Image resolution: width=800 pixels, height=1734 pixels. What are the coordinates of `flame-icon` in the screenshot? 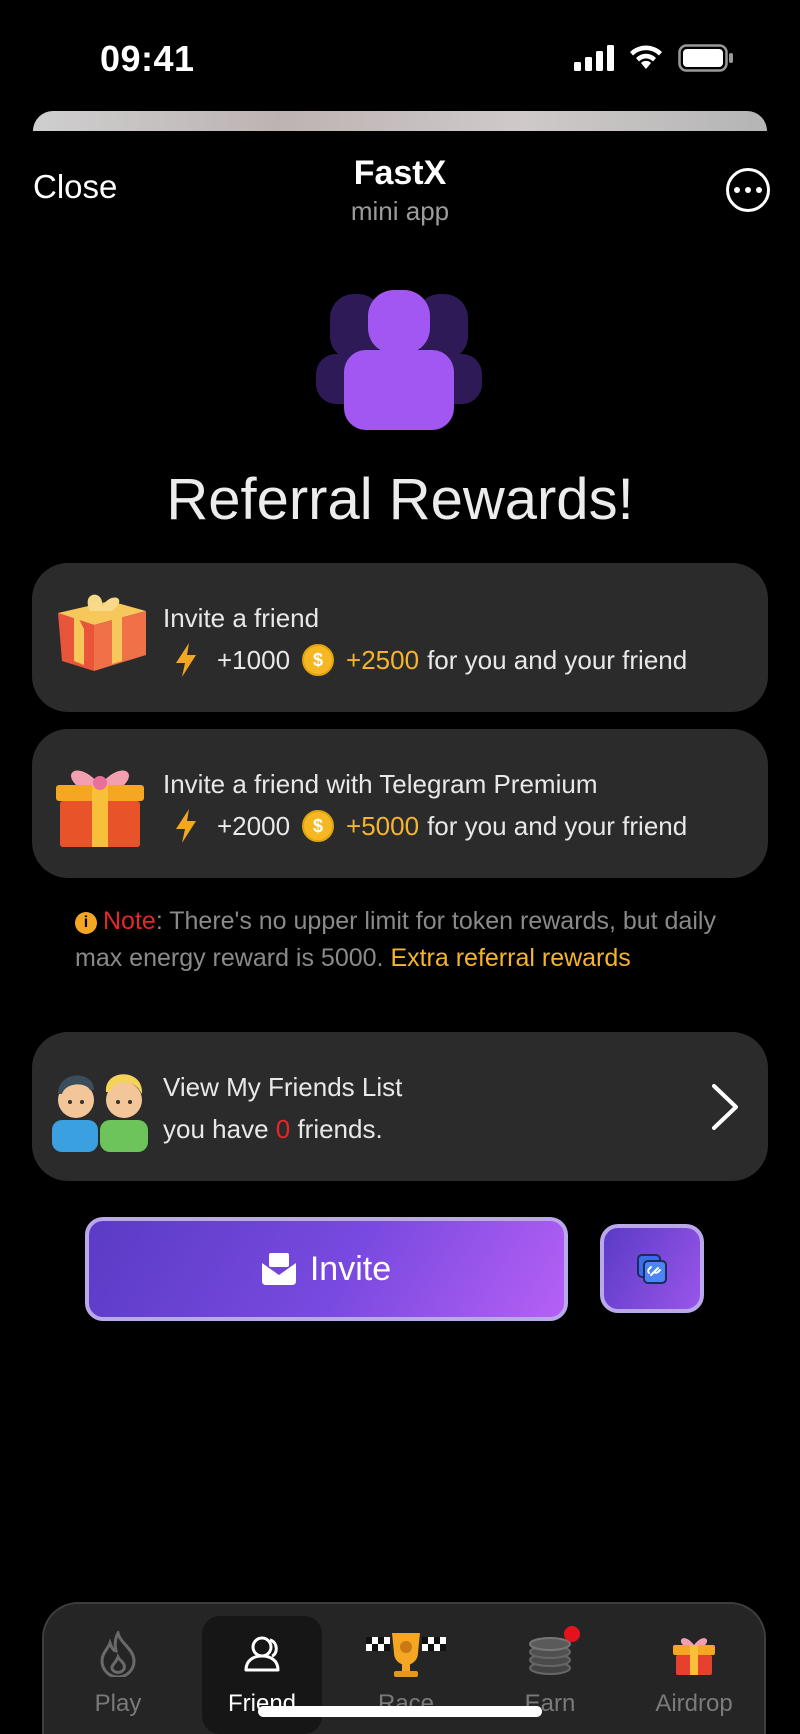 It's located at (118, 1654).